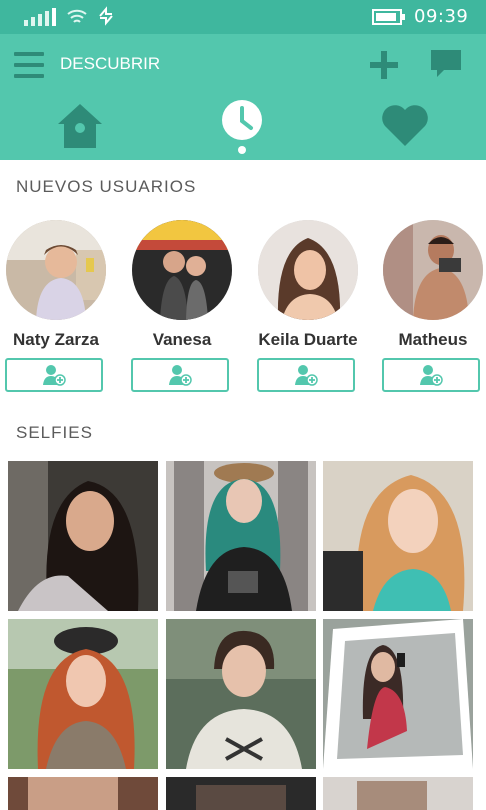 The width and height of the screenshot is (486, 810). Describe the element at coordinates (30, 65) in the screenshot. I see `hamburger-menu-icon` at that location.